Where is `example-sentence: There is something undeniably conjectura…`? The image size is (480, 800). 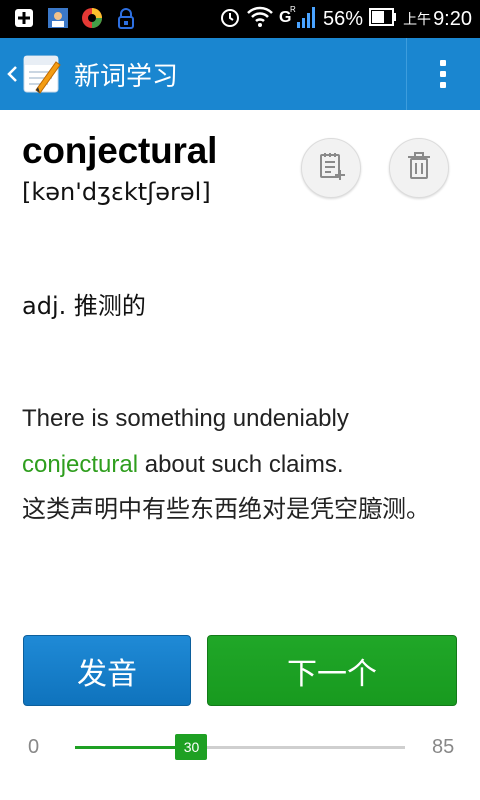
example-sentence: There is something undeniably conjectura… is located at coordinates (242, 442).